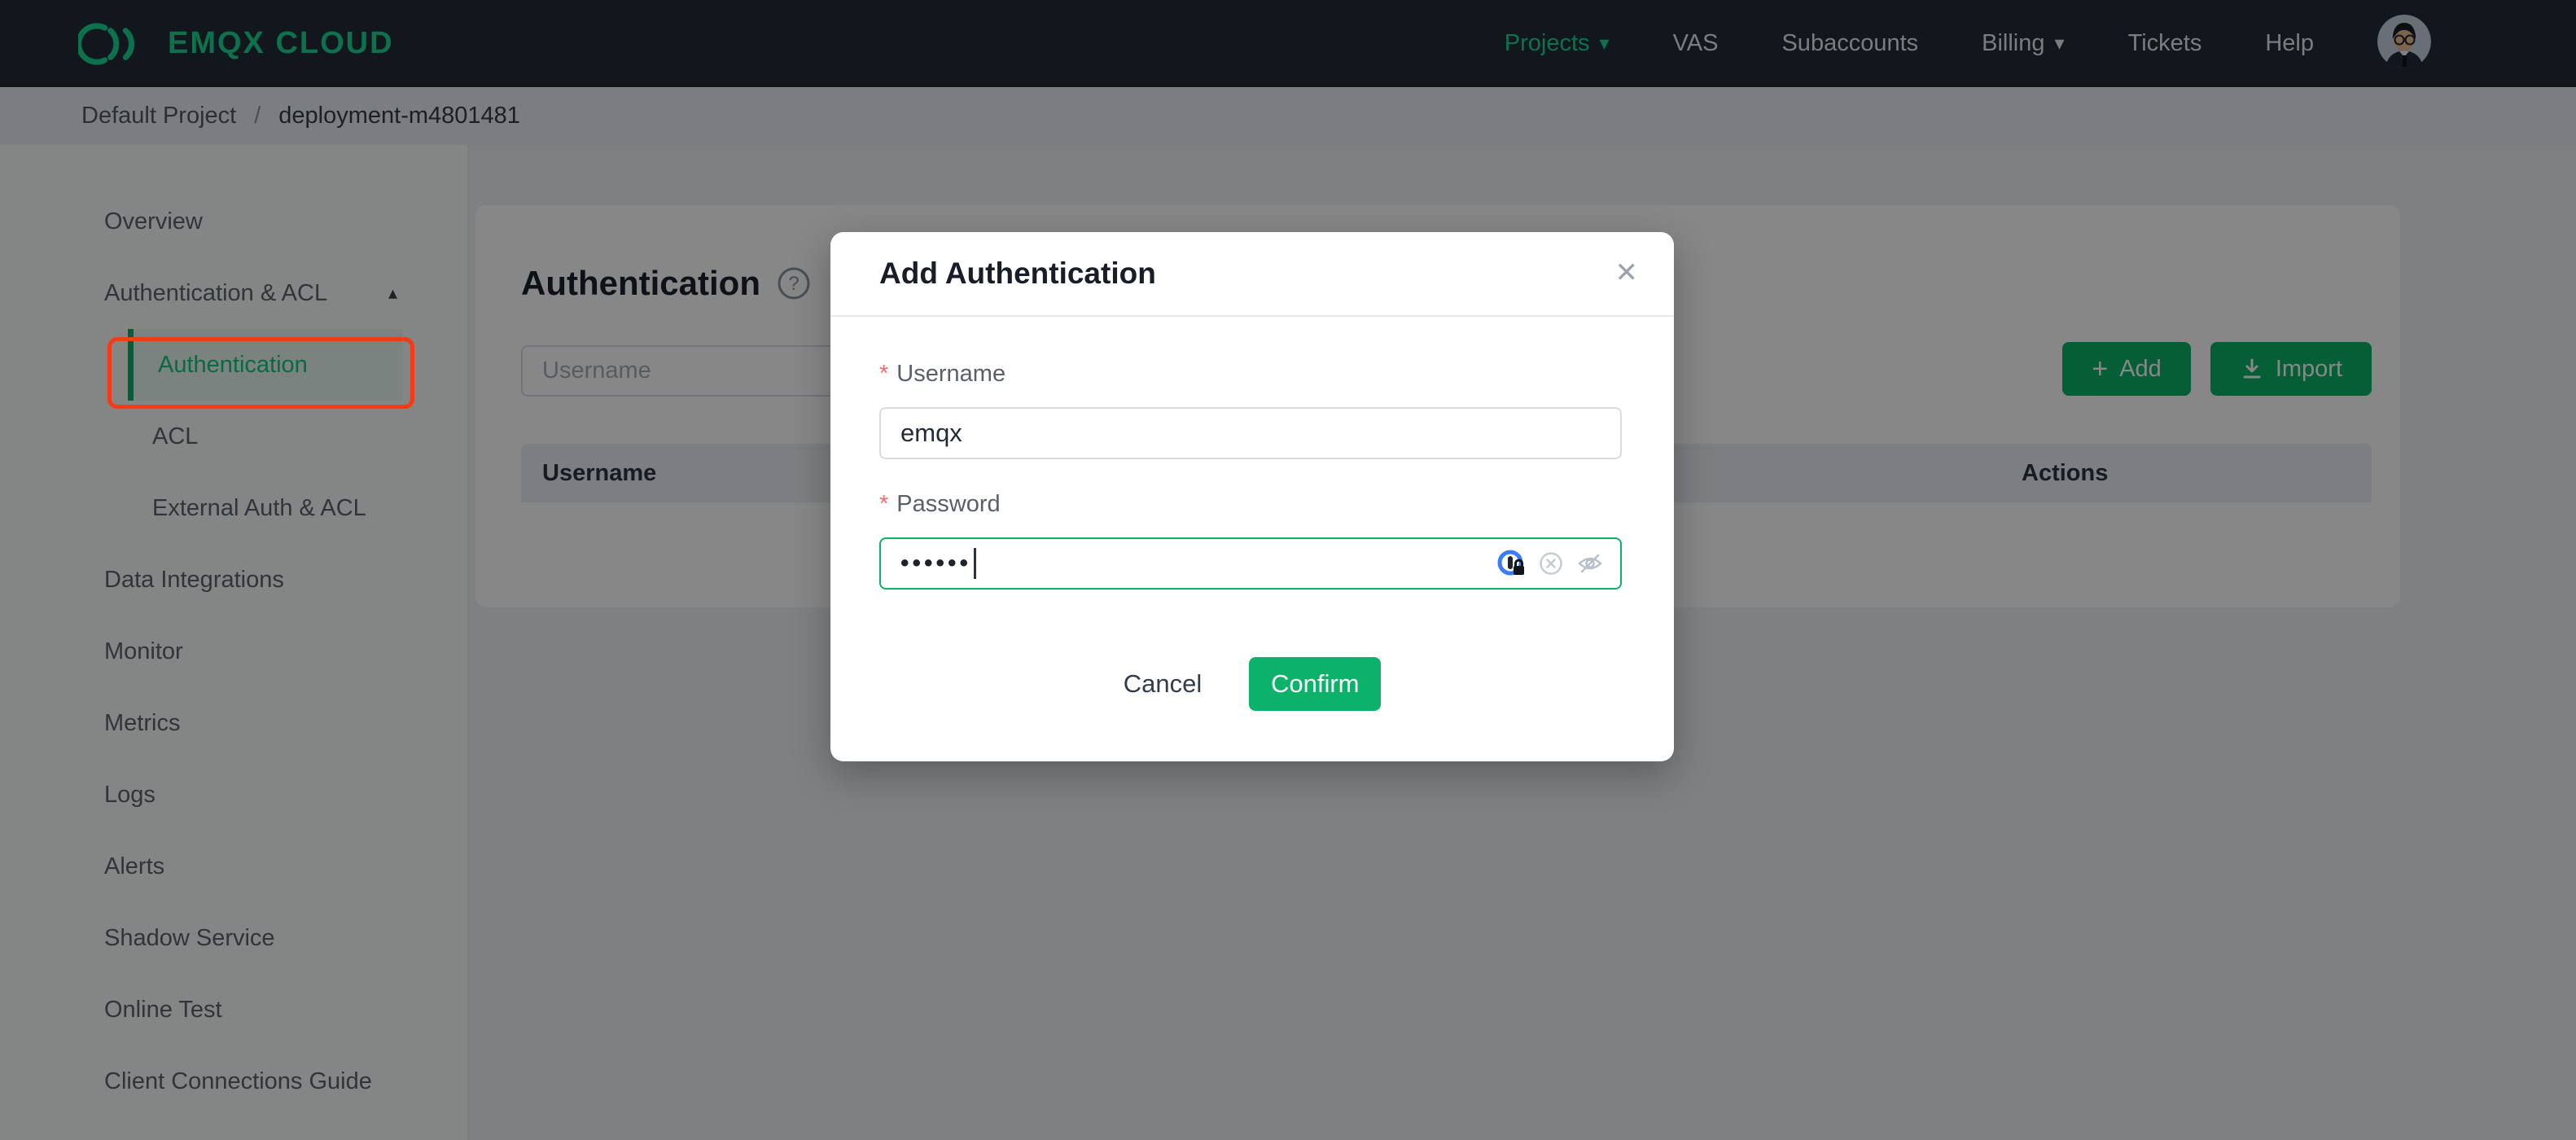 The height and width of the screenshot is (1140, 2576). What do you see at coordinates (1250, 563) in the screenshot?
I see `password-field: ••••••` at bounding box center [1250, 563].